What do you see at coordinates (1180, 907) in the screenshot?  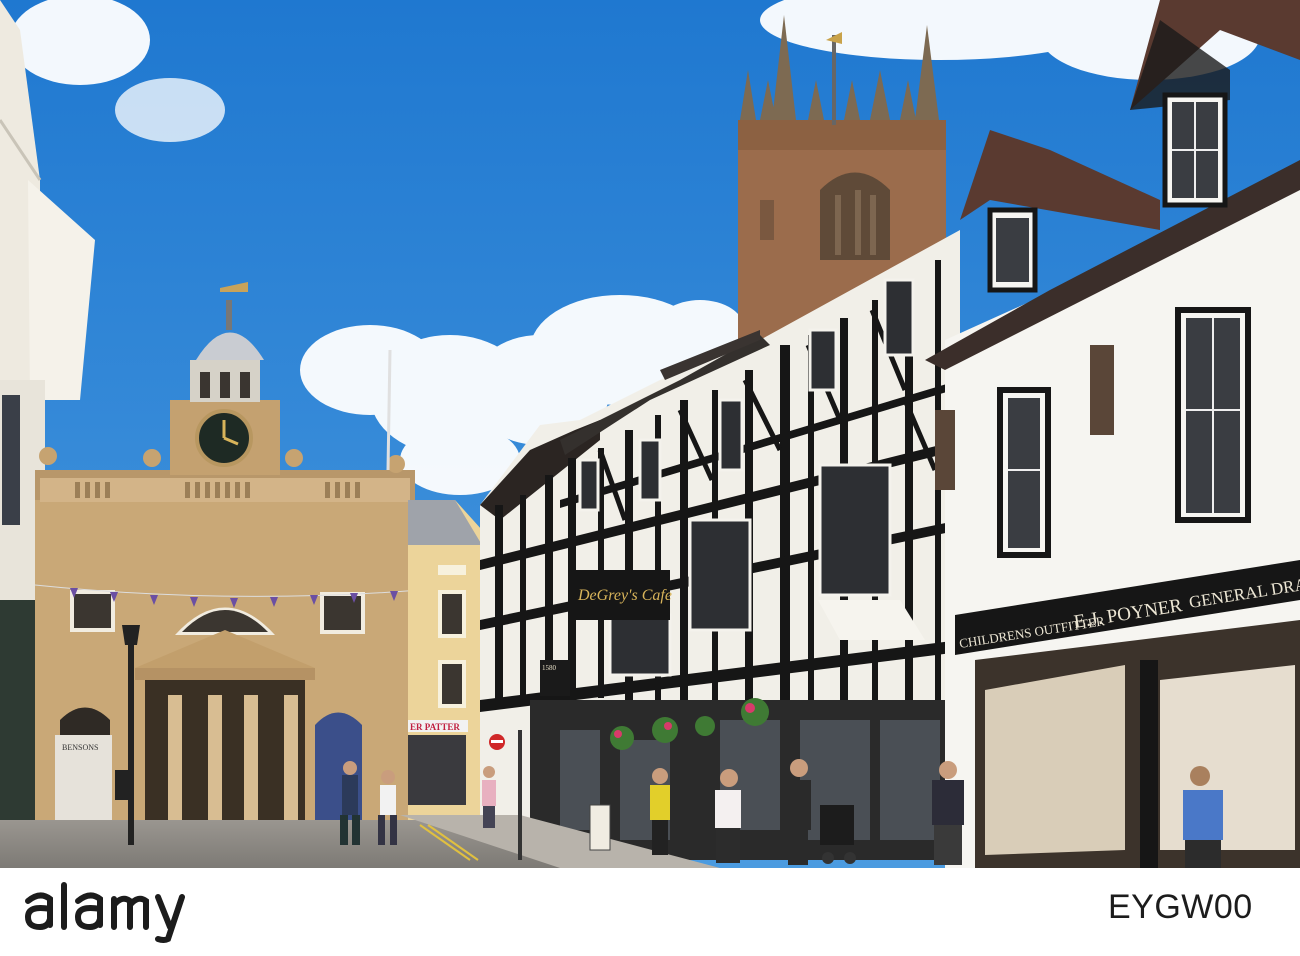 I see `image-id: EYGW00` at bounding box center [1180, 907].